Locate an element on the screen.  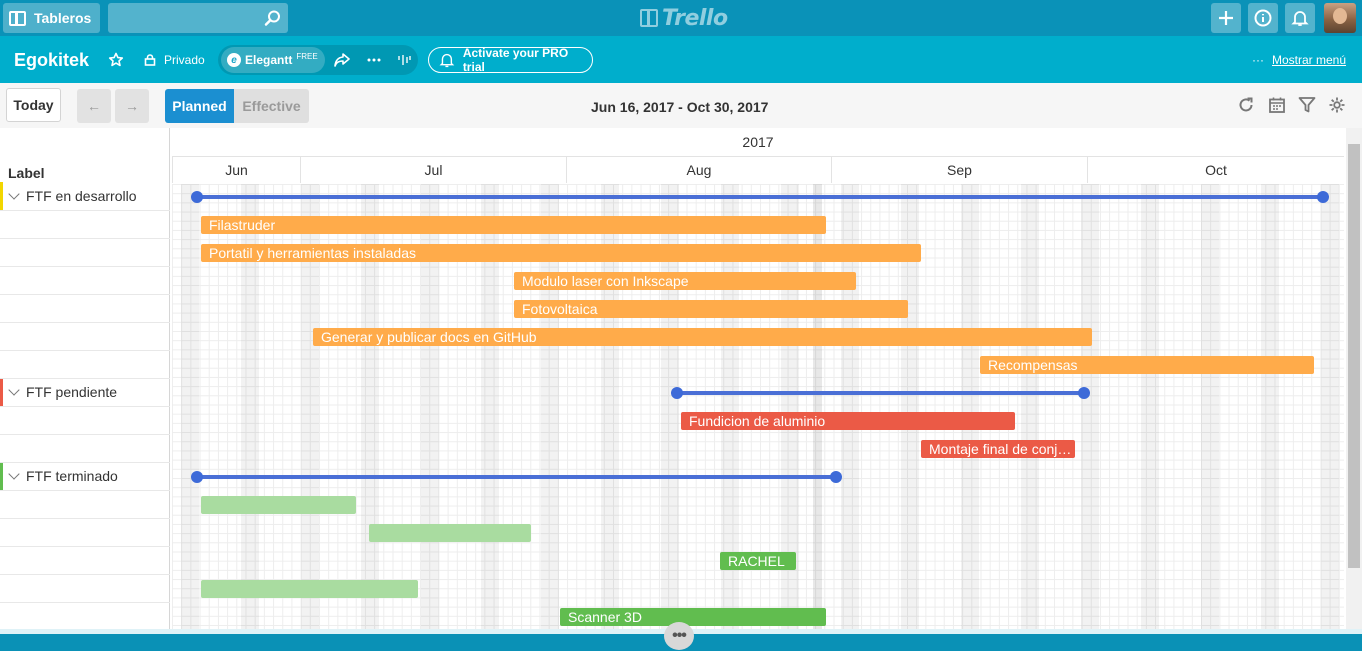
elegantt-icon: e is located at coordinates (234, 60).